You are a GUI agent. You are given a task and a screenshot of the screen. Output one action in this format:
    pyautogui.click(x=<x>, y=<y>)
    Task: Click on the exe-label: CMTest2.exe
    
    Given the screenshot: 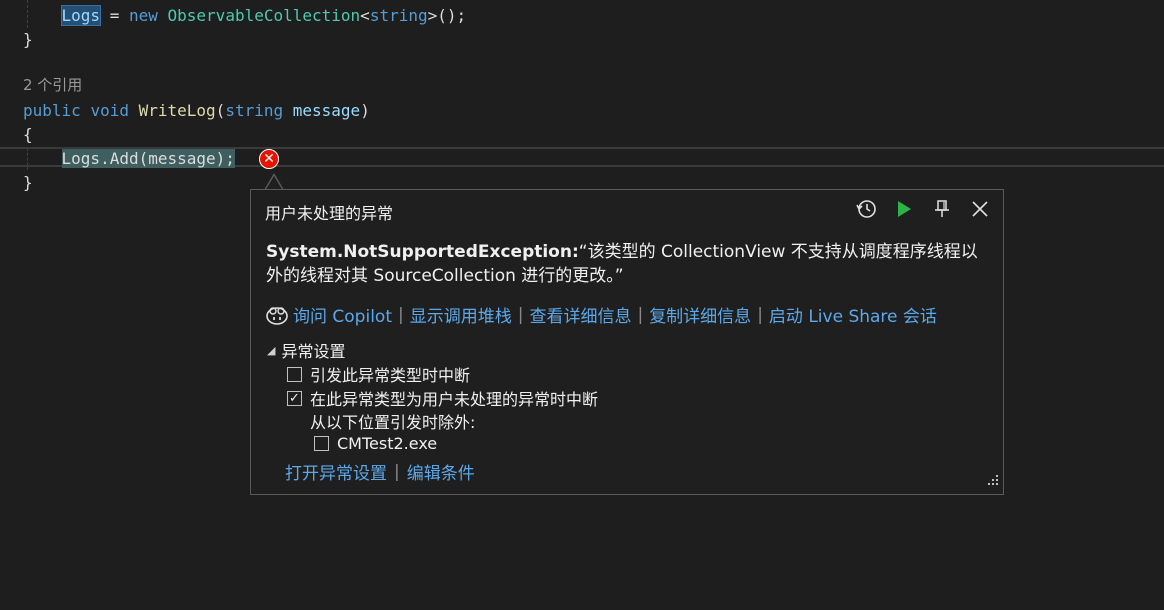 What is the action you would take?
    pyautogui.click(x=387, y=443)
    